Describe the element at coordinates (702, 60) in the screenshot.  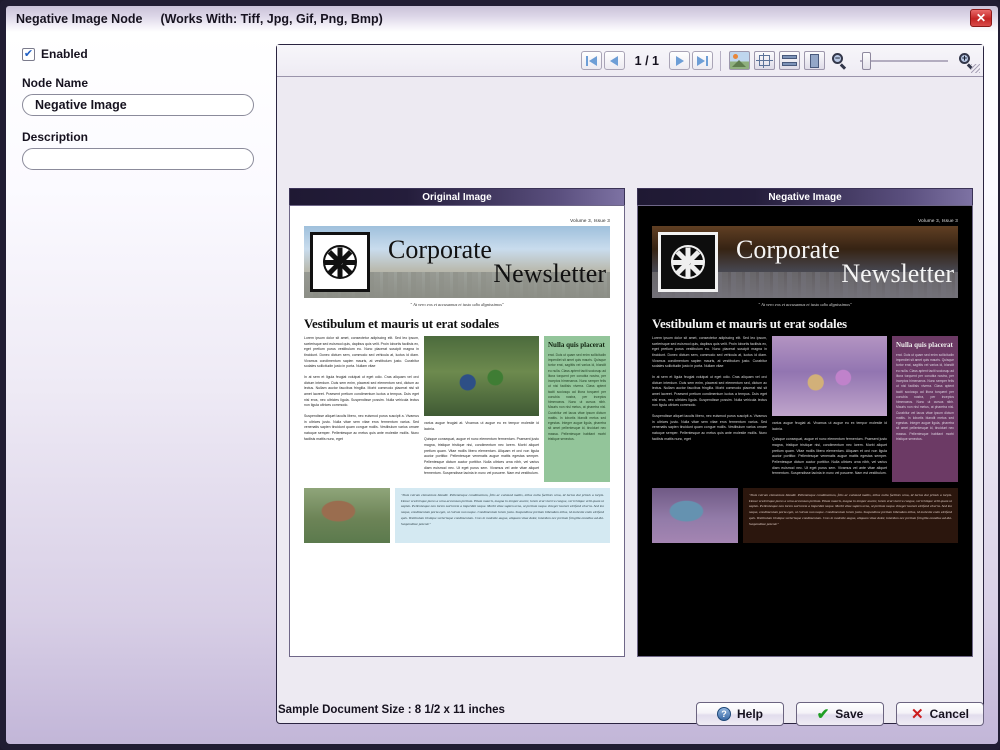
I see `last-page-icon` at that location.